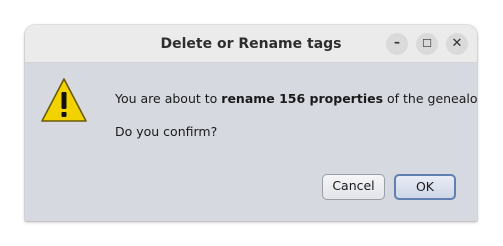 The image size is (503, 246). Describe the element at coordinates (432, 98) in the screenshot. I see `message-suffix: of the genealogy.` at that location.